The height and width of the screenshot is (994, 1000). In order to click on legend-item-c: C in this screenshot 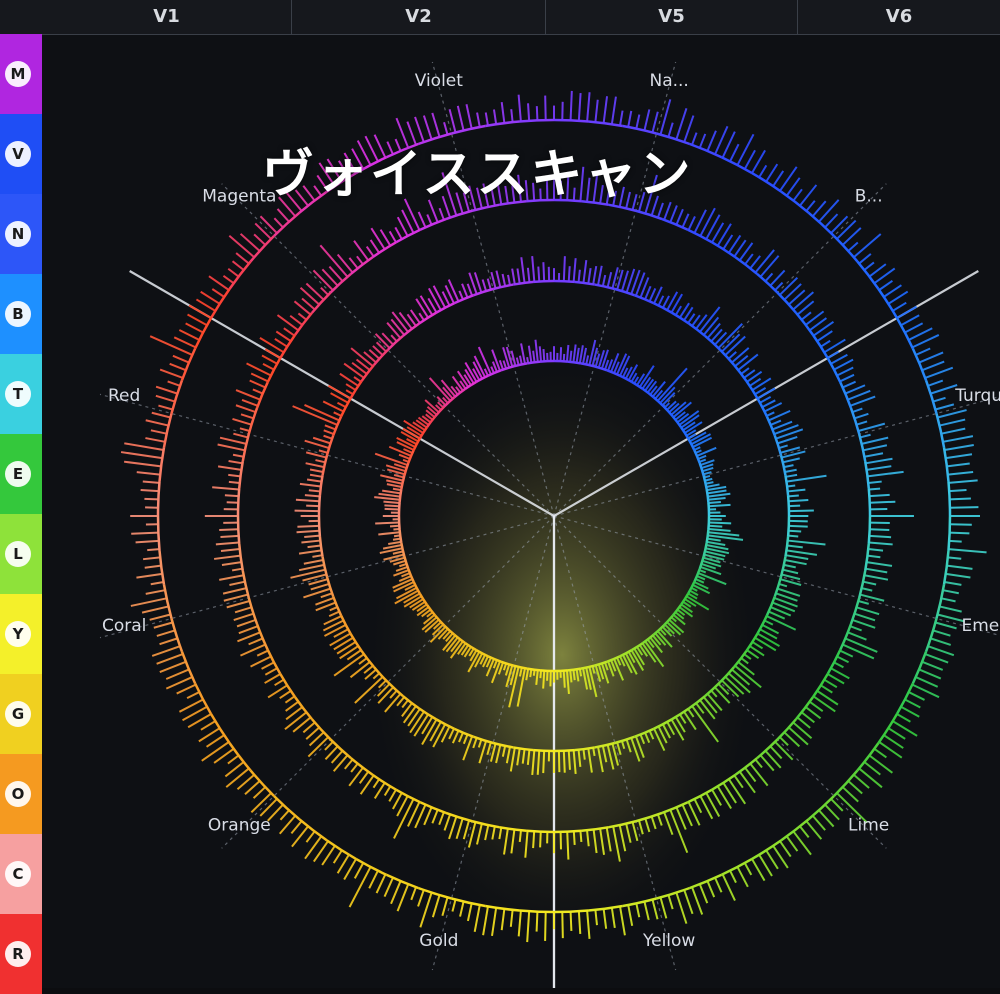, I will do `click(21, 874)`.